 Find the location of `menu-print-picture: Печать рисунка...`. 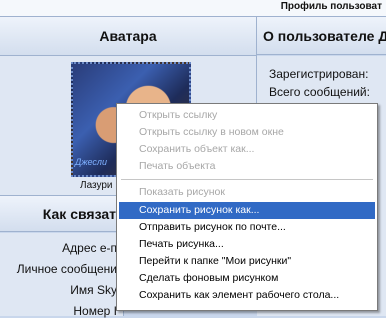

menu-print-picture: Печать рисунка... is located at coordinates (247, 244).